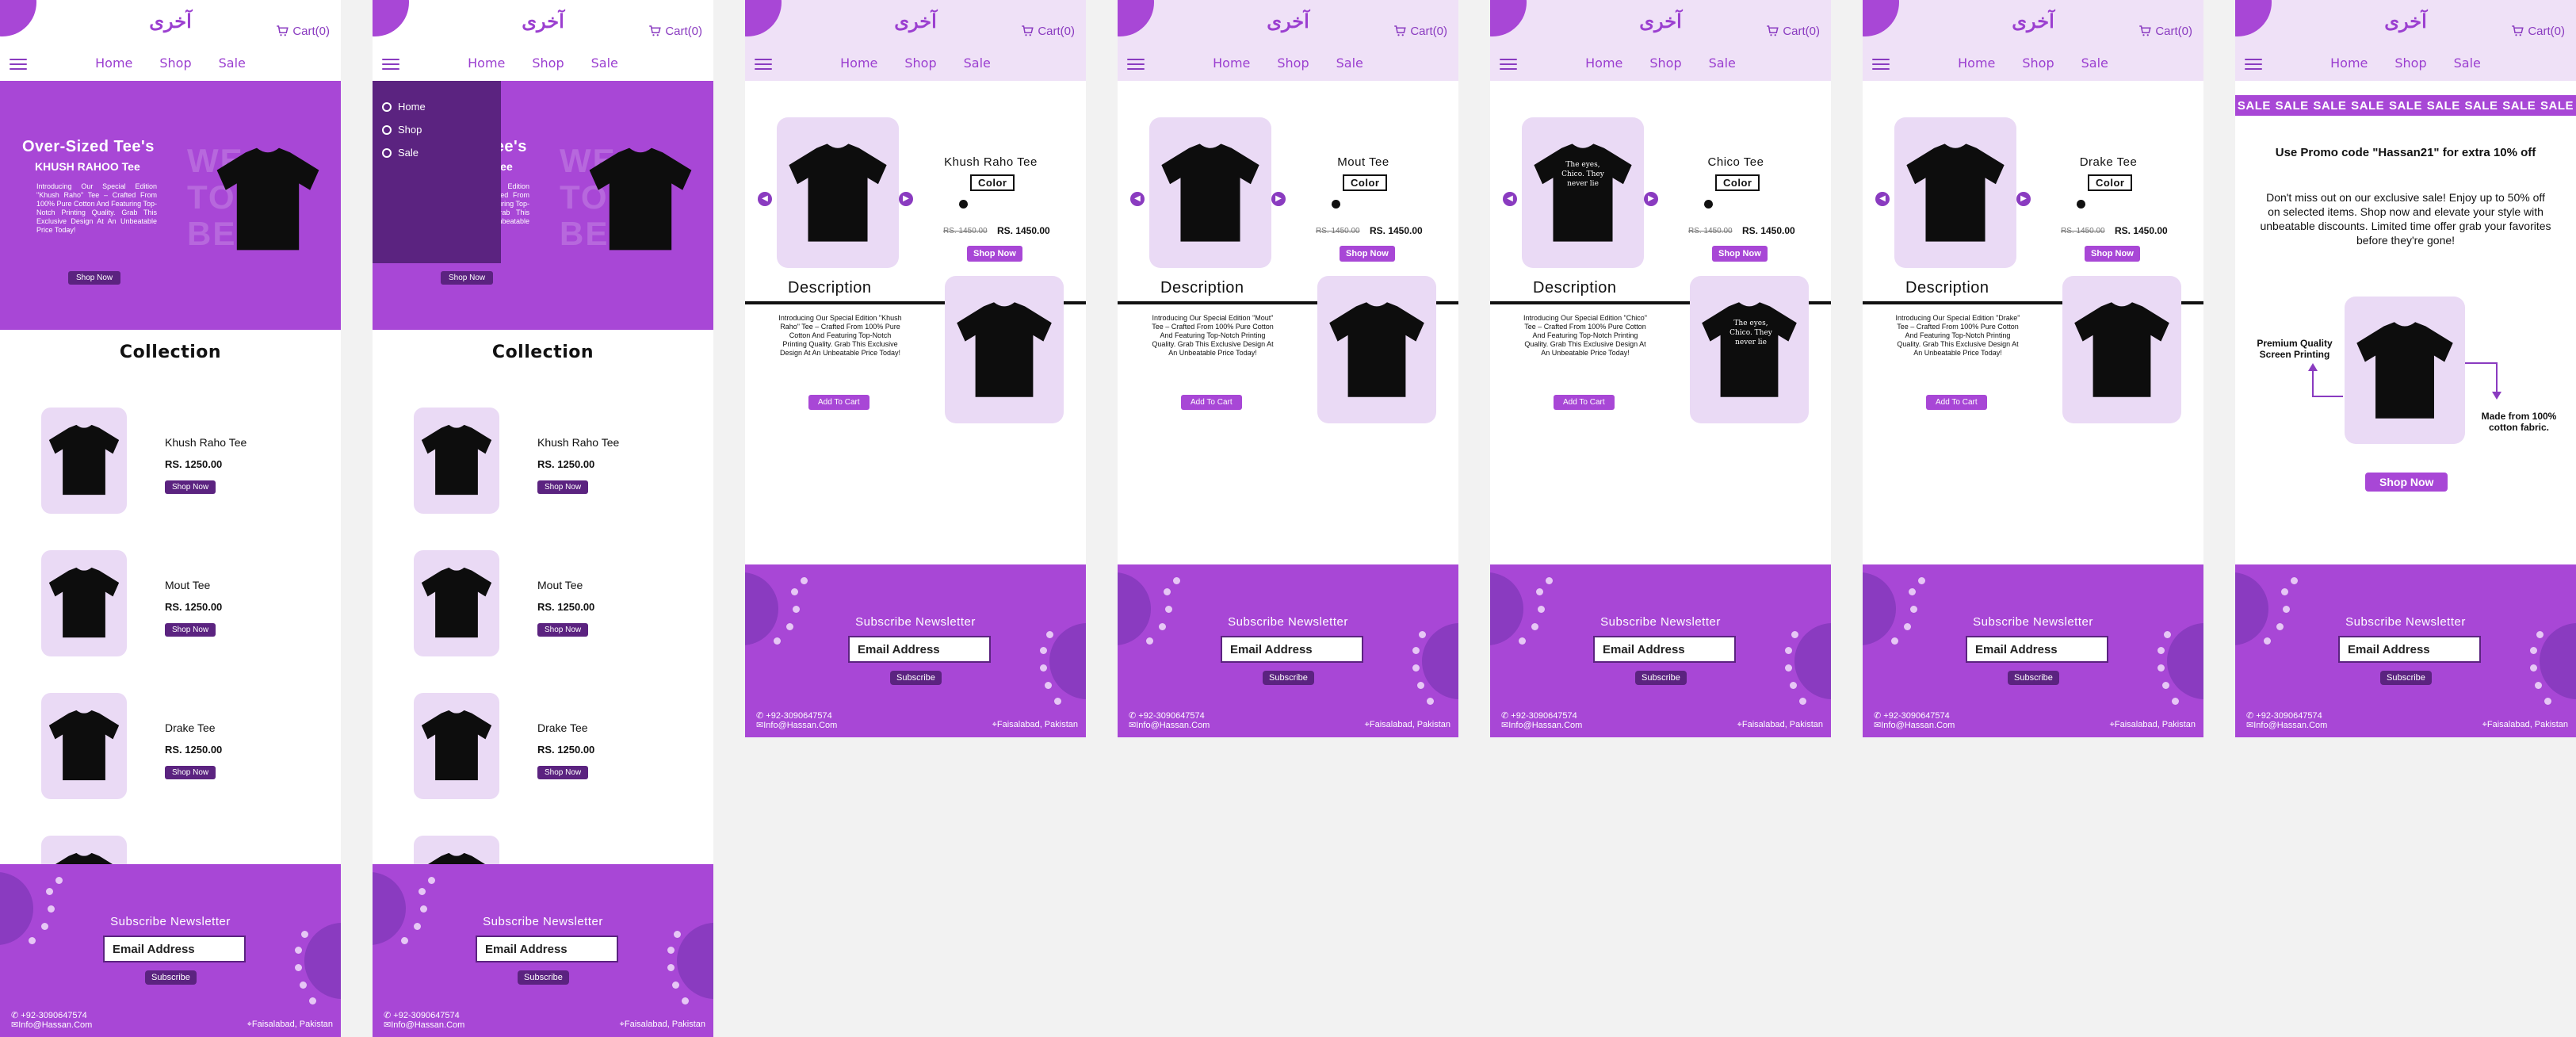 The image size is (2576, 1037). I want to click on newsletter-title: Subscribe Newsletter, so click(170, 921).